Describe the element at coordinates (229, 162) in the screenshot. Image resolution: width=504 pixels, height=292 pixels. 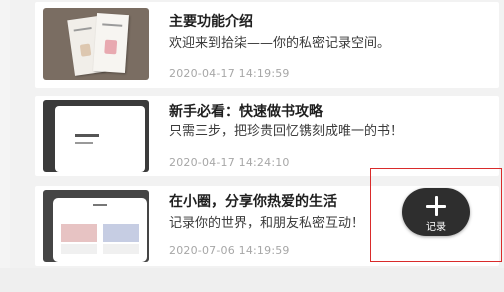
I see `article-timestamp: 2020-04-17 14:24:10` at that location.